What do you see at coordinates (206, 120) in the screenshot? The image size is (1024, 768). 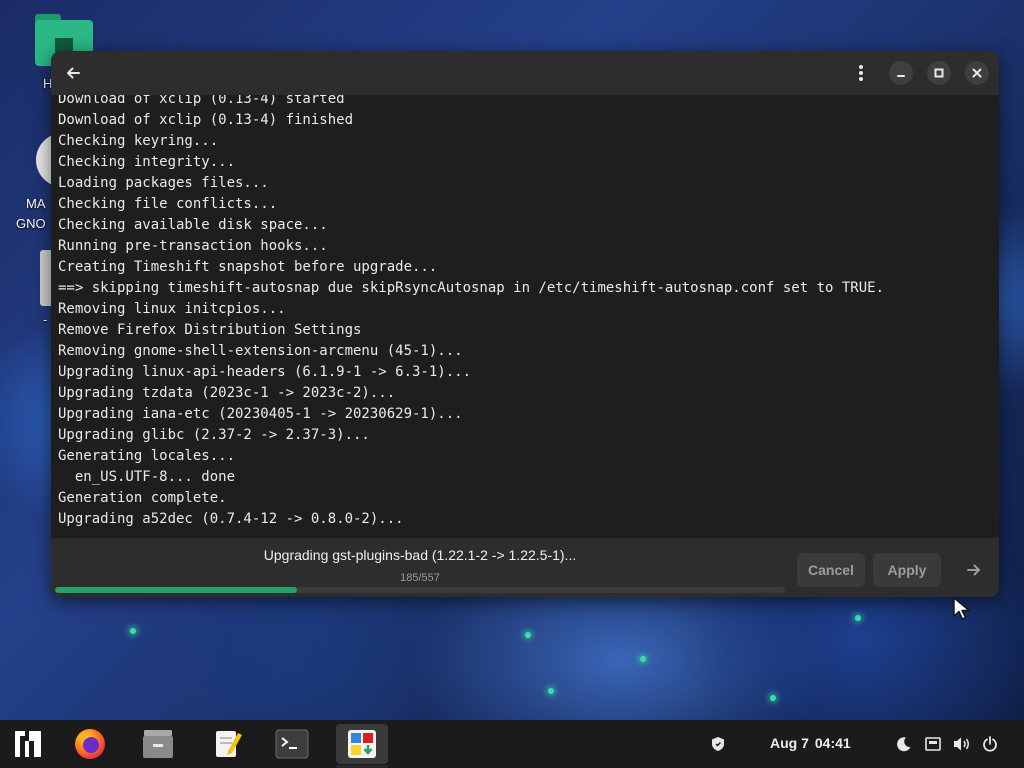 I see `terminal-line: Download of xclip (0.13-4) finished` at bounding box center [206, 120].